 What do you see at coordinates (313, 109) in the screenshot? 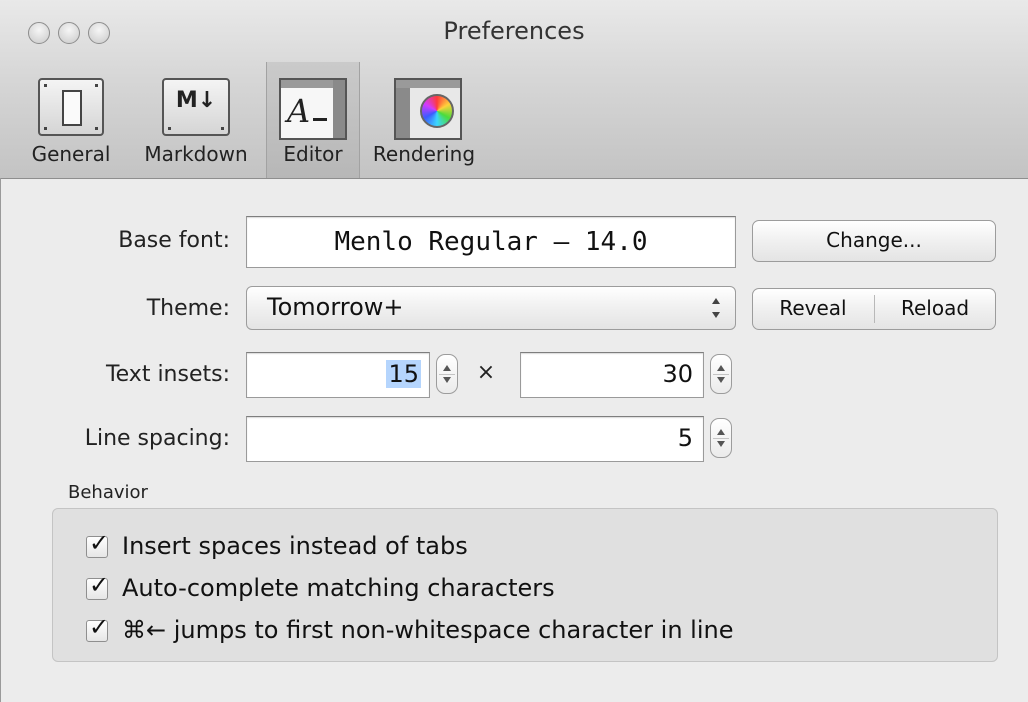
I see `editor-icon: A` at bounding box center [313, 109].